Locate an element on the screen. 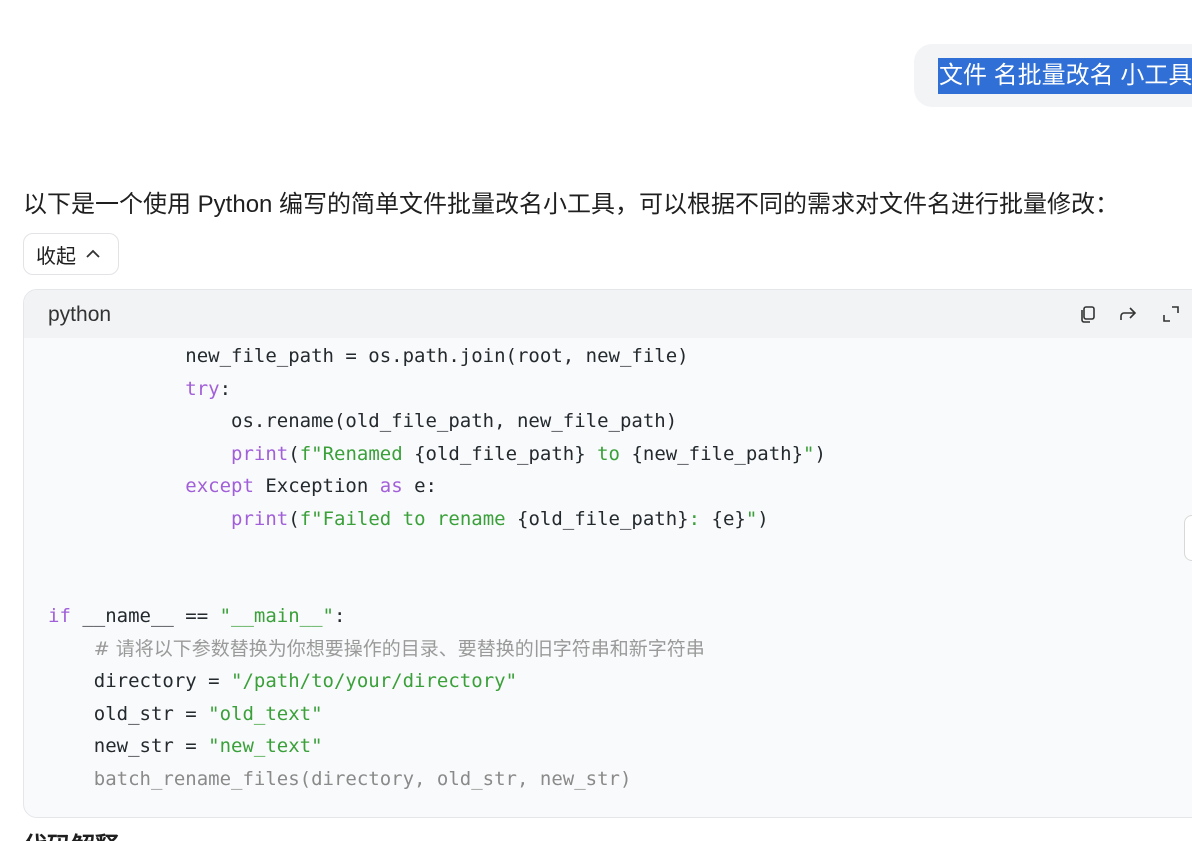 This screenshot has width=1192, height=841. code-token: {e} is located at coordinates (728, 518).